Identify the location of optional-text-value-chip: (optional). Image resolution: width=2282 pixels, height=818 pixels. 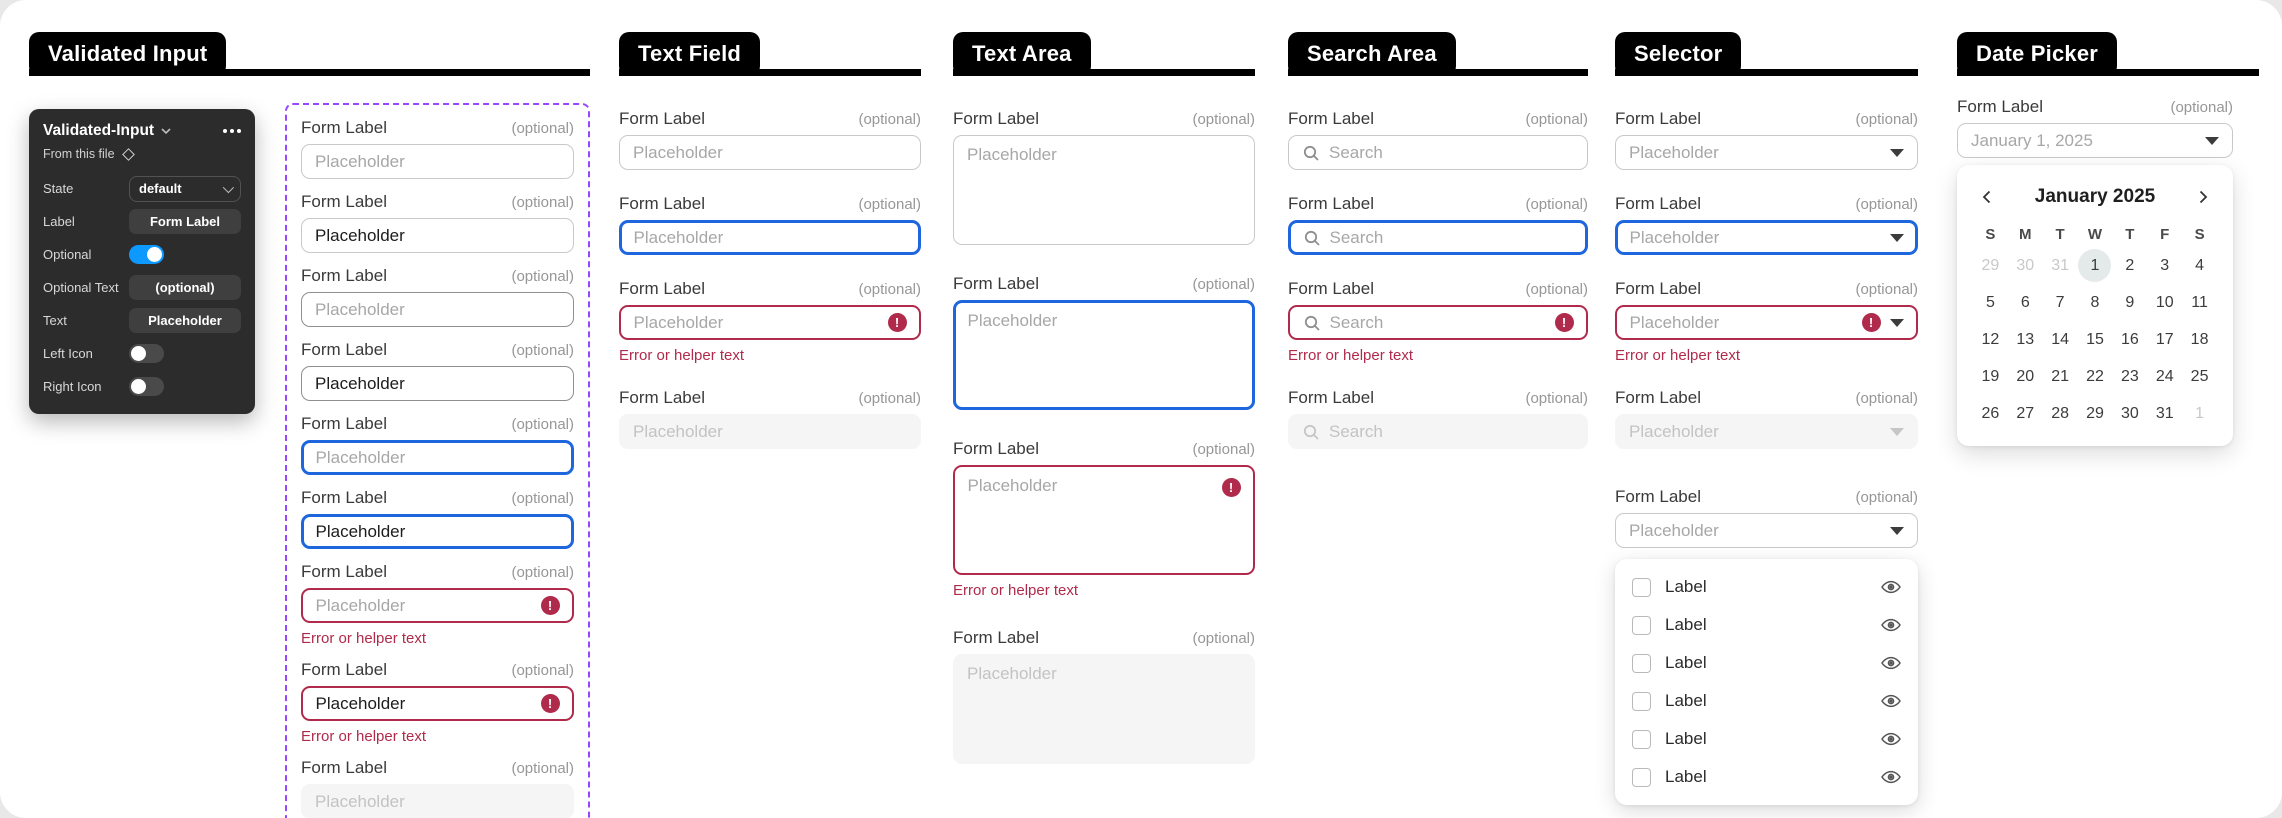
(185, 287).